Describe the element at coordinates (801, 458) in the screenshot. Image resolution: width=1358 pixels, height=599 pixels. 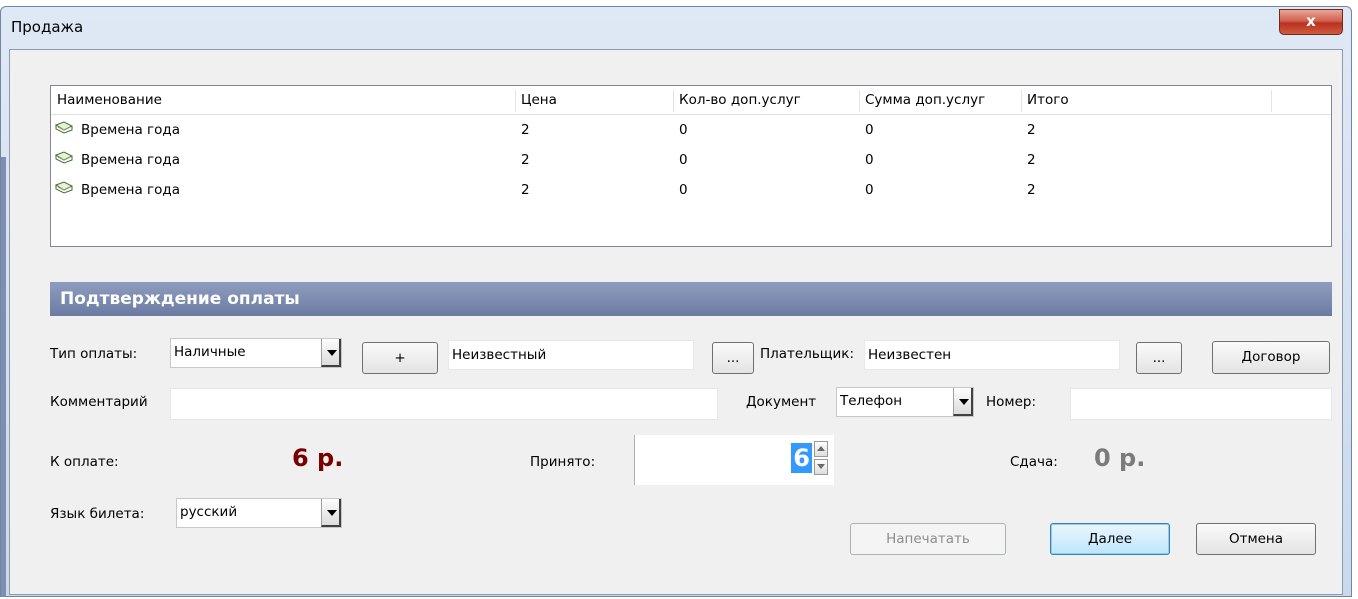
I see `accepted-value: 6` at that location.